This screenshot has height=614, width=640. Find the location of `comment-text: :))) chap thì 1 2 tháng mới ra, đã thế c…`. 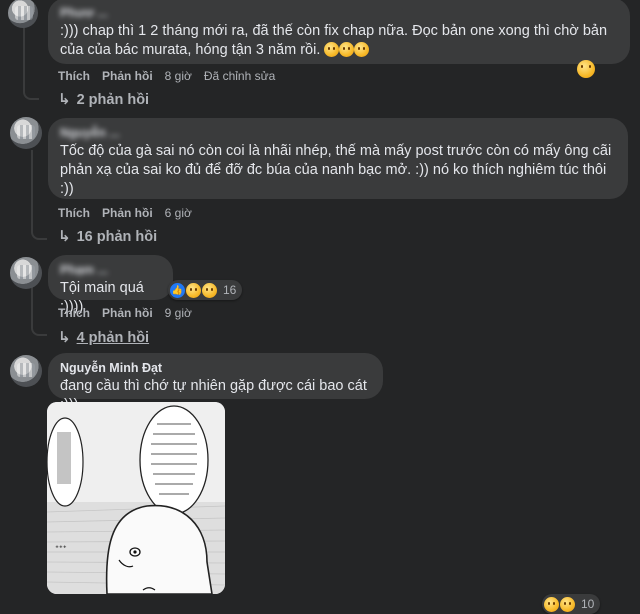

comment-text: :))) chap thì 1 2 tháng mới ra, đã thế c… is located at coordinates (334, 40).